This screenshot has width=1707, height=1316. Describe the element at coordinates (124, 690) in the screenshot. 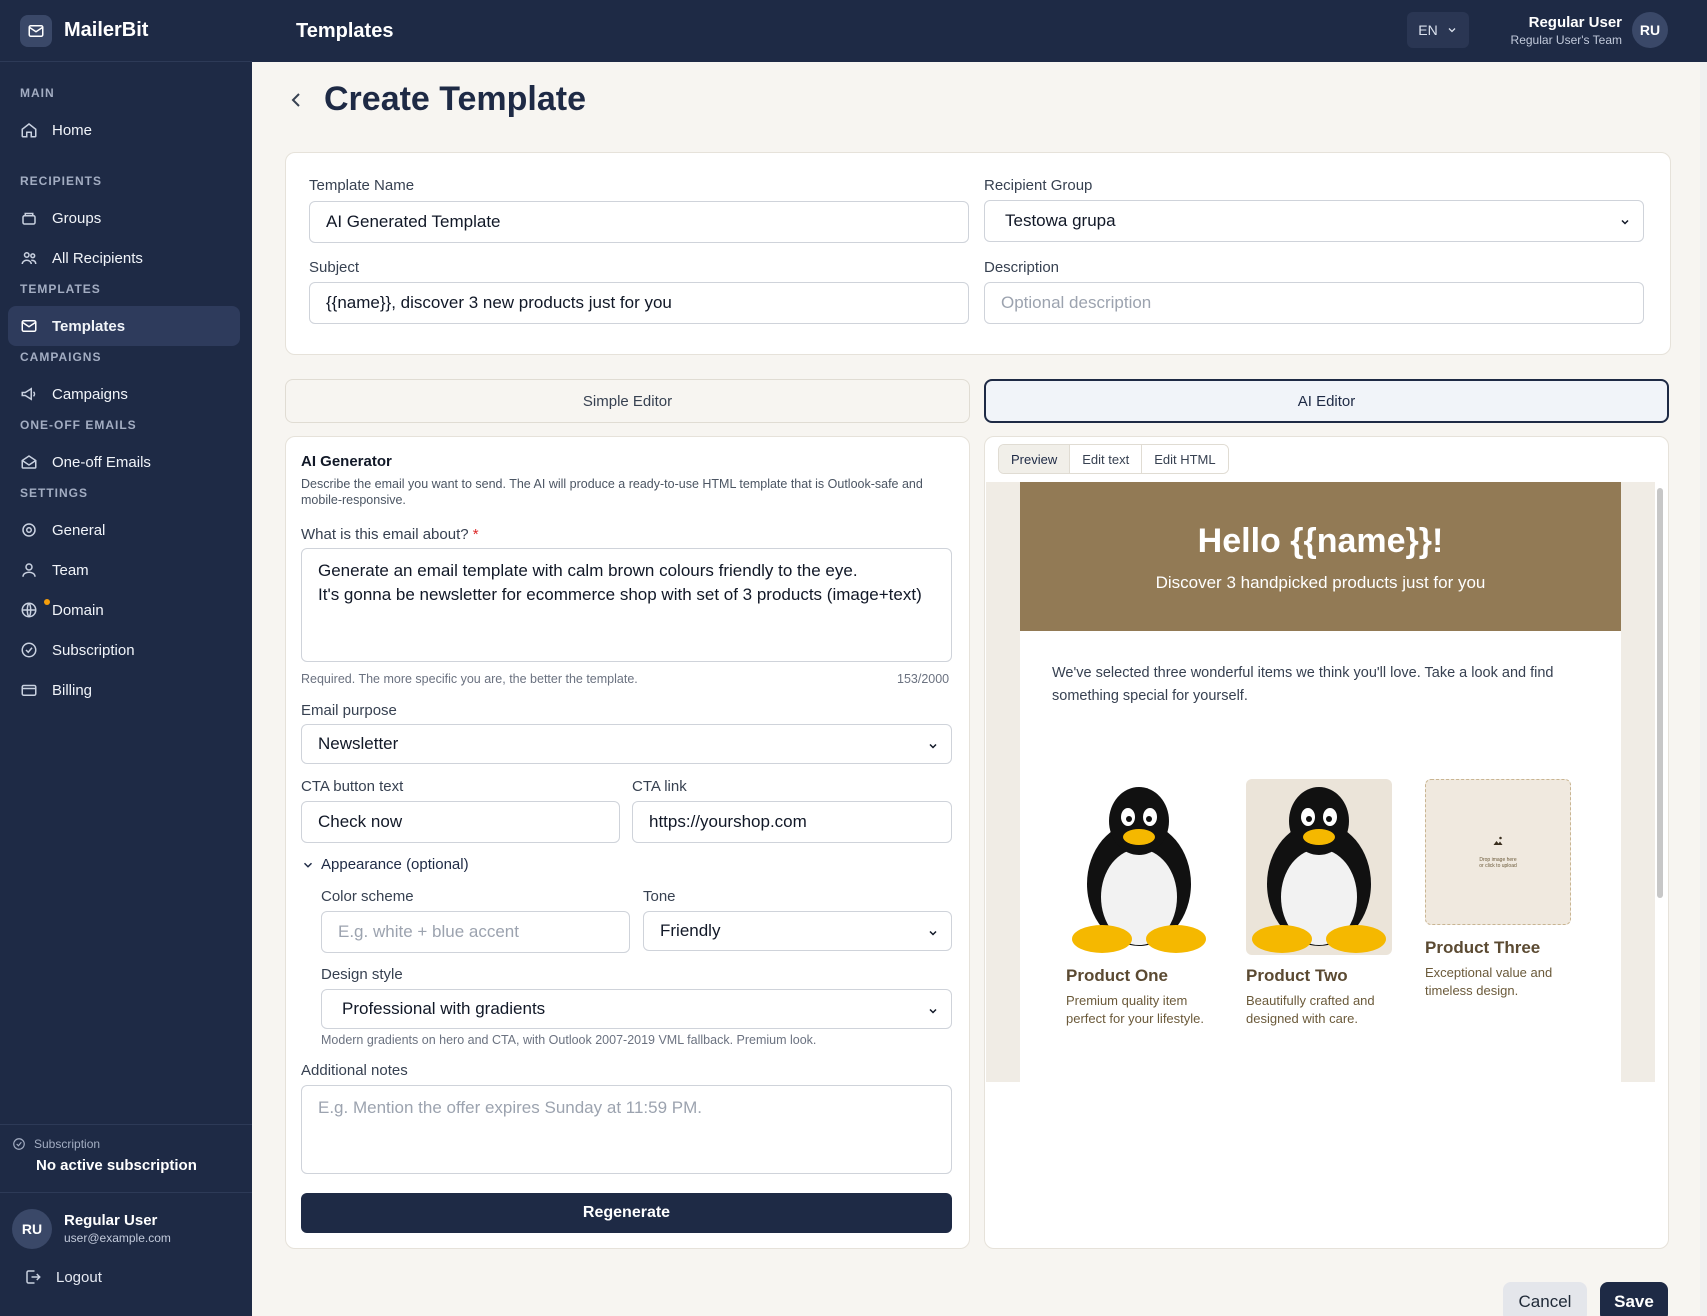

I see `sidebar-item-billing: Billing` at that location.